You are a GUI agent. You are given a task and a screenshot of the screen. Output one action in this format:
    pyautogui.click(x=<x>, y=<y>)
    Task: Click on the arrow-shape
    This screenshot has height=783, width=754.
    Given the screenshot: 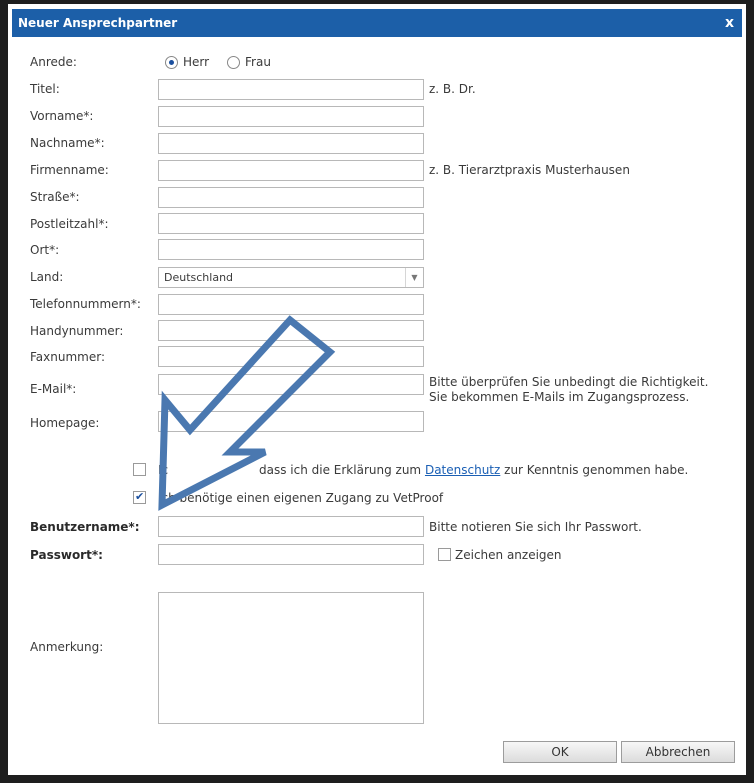 What is the action you would take?
    pyautogui.click(x=247, y=413)
    